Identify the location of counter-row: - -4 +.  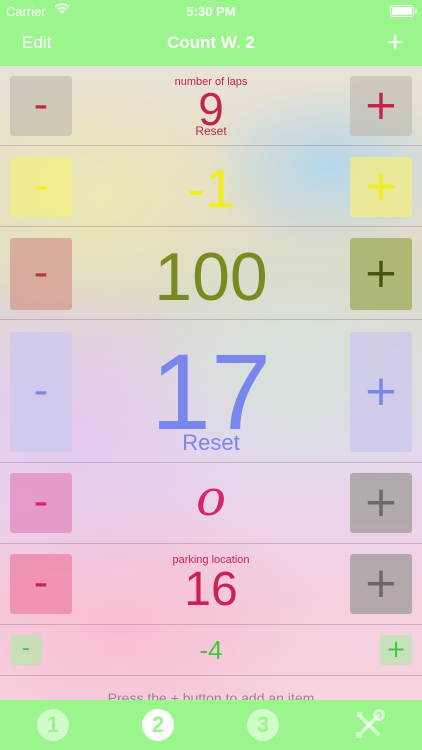
(211, 650).